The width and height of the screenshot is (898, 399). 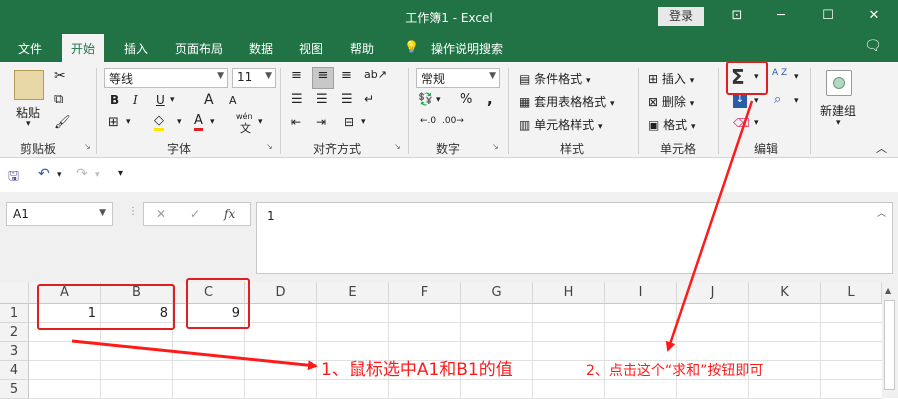 I want to click on arrow-from-sum, so click(x=709, y=226).